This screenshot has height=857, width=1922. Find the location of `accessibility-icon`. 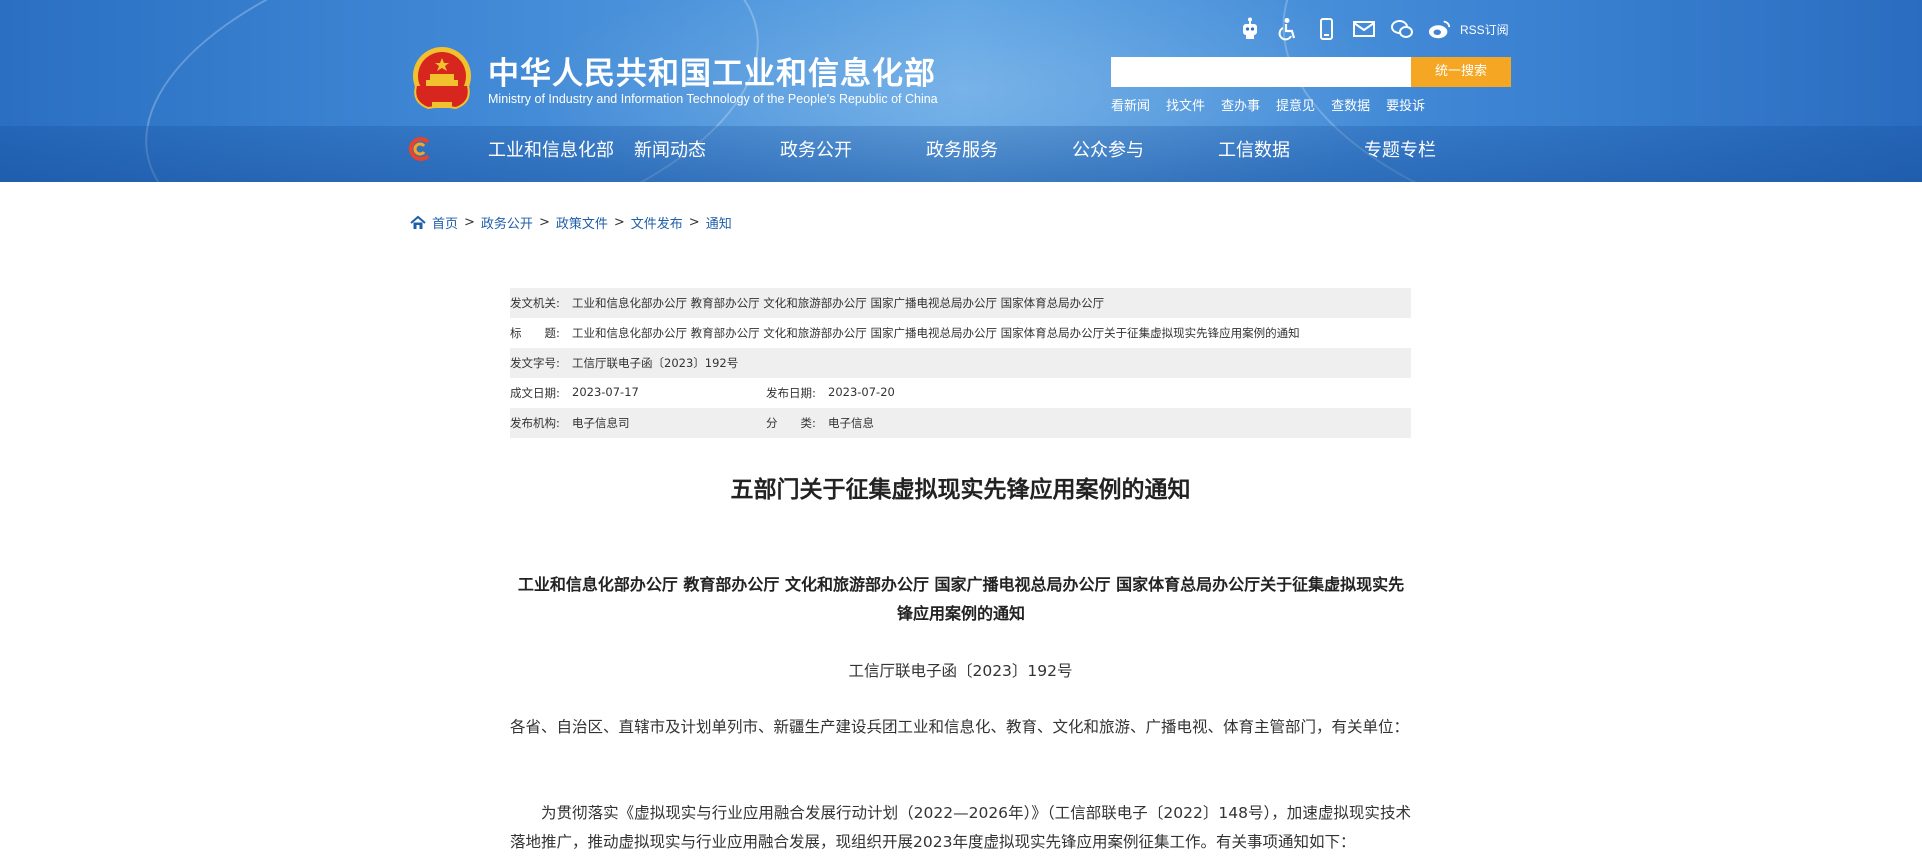

accessibility-icon is located at coordinates (1288, 29).